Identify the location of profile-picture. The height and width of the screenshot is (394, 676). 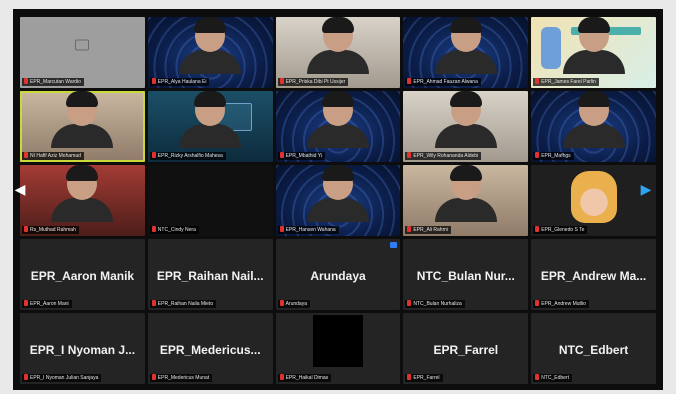
(593, 197).